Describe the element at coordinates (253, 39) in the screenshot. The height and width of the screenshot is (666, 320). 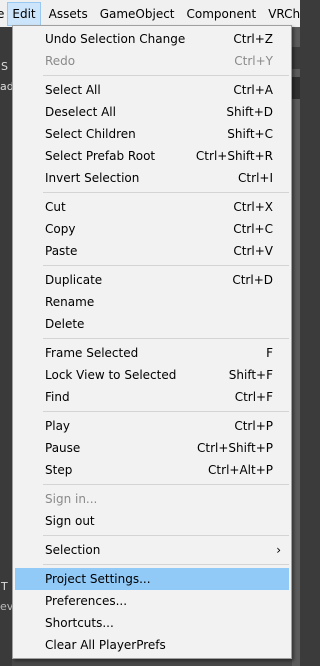
I see `menu-item-shortcut: Ctrl+Z` at that location.